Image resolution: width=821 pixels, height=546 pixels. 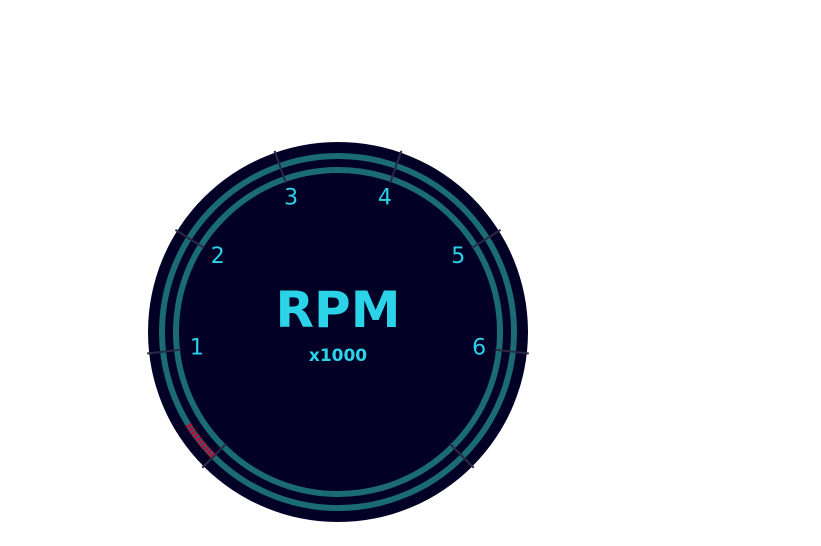 What do you see at coordinates (197, 347) in the screenshot?
I see `gauge-scale-label: 1` at bounding box center [197, 347].